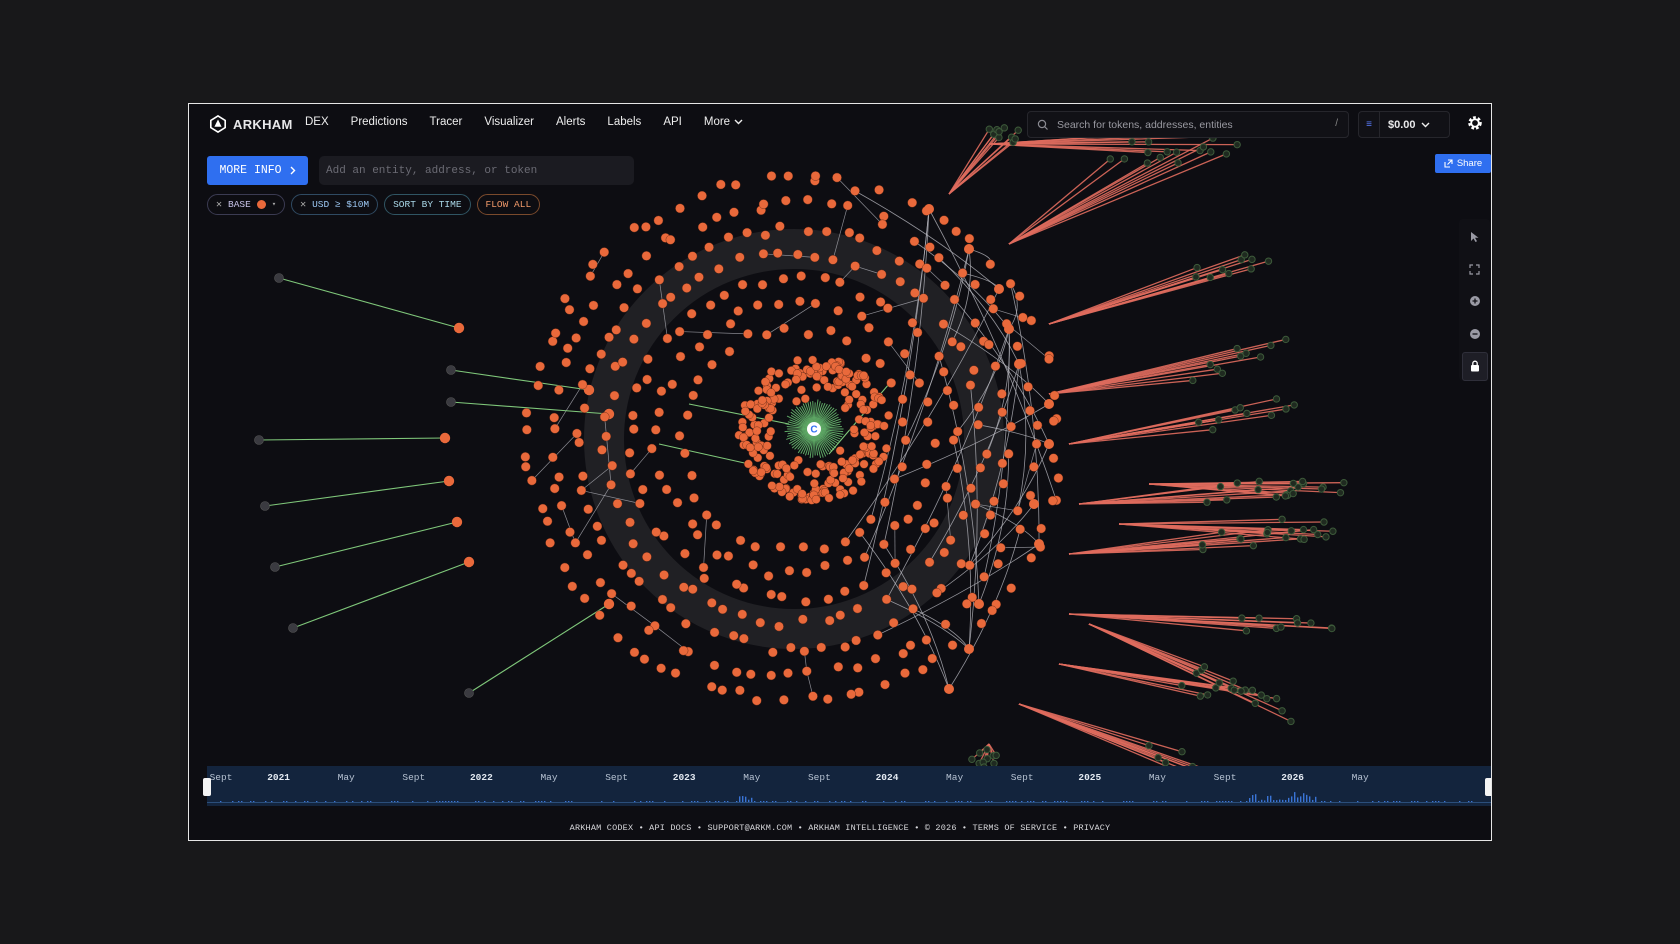  What do you see at coordinates (251, 124) in the screenshot?
I see `brand-logo: ARKHAM` at bounding box center [251, 124].